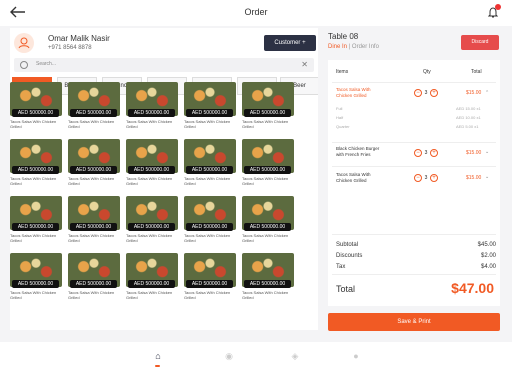 The width and height of the screenshot is (512, 384). Describe the element at coordinates (290, 43) in the screenshot. I see `customer-button: Customer +` at that location.